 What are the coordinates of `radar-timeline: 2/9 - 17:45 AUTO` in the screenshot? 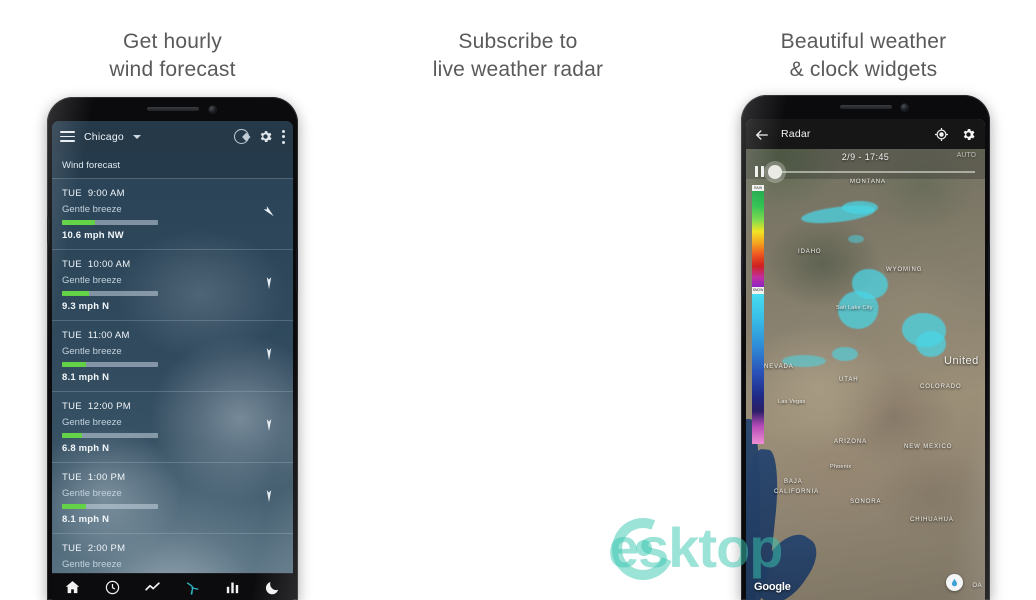 It's located at (865, 164).